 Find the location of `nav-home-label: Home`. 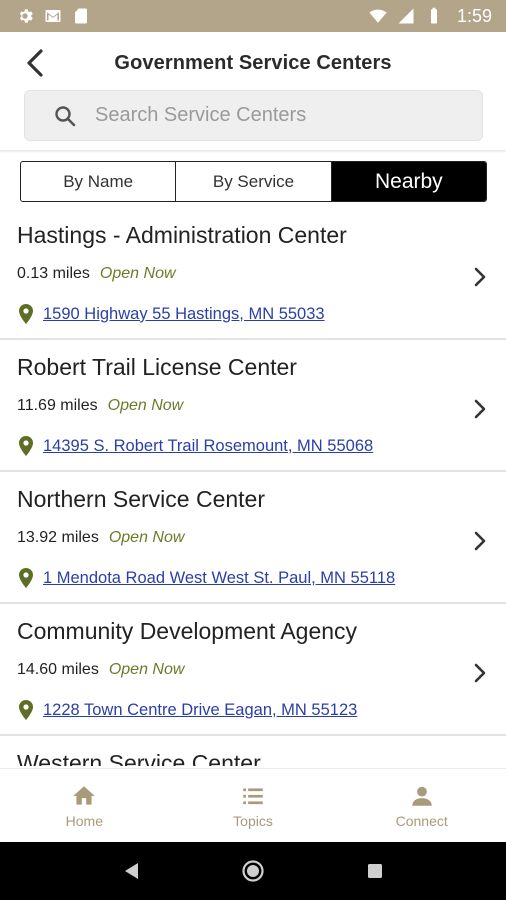

nav-home-label: Home is located at coordinates (84, 820).